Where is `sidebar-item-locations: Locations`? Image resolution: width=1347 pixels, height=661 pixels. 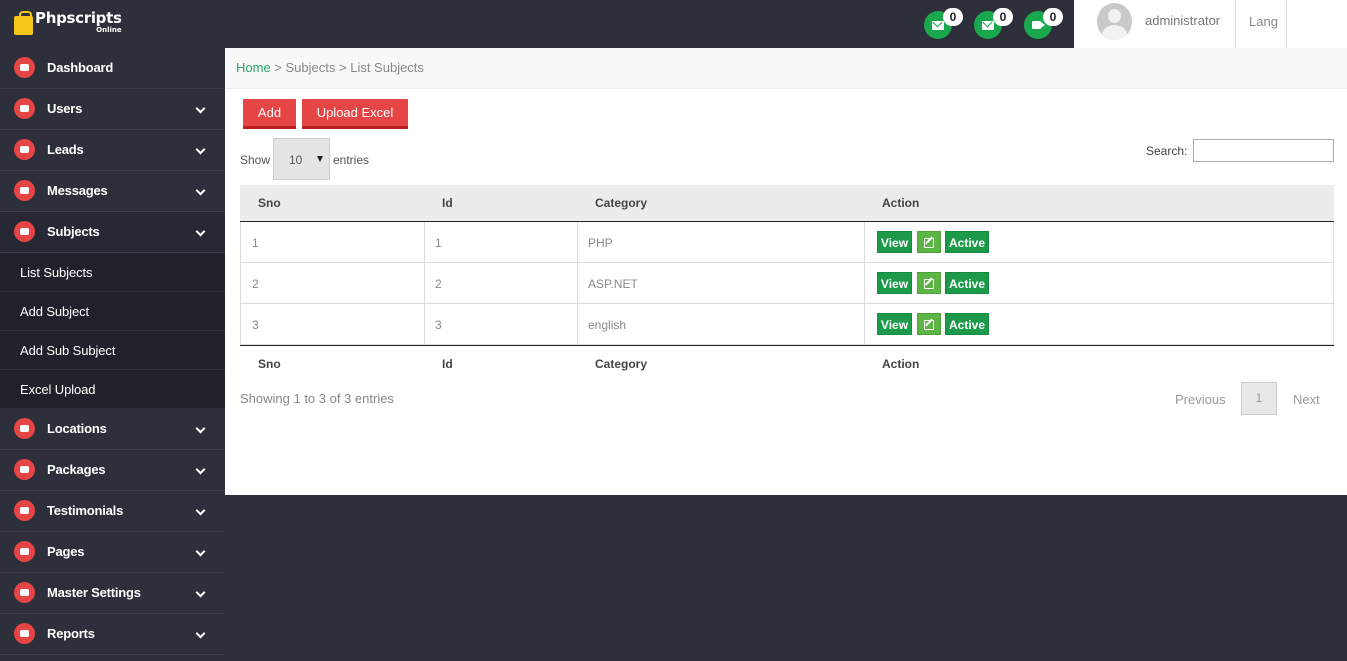
sidebar-item-locations: Locations is located at coordinates (112, 429).